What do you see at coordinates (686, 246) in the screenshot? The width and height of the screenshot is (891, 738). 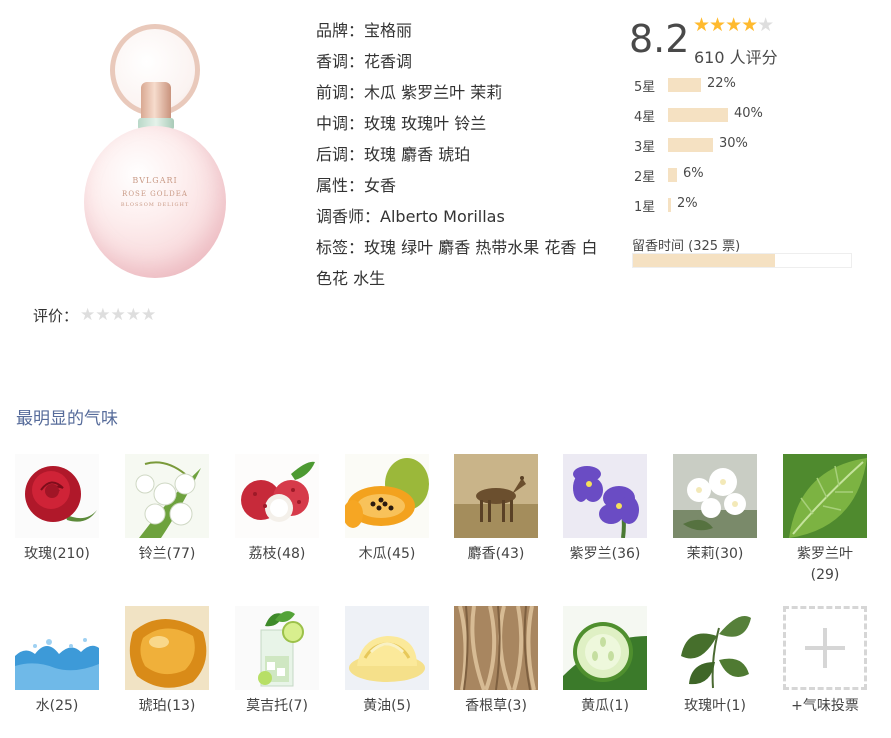 I see `sillage-label: 留香时间 (325 票)` at bounding box center [686, 246].